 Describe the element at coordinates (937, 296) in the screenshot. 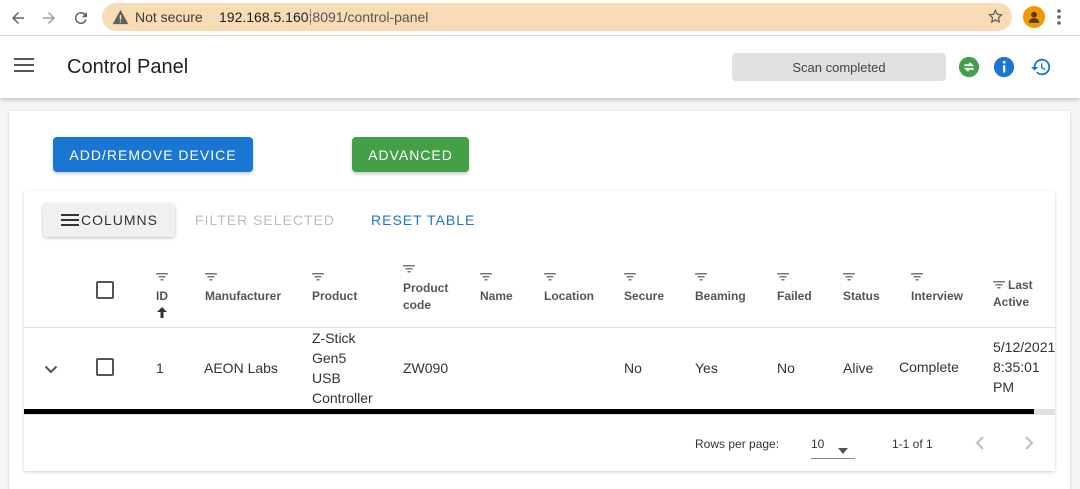

I see `column-label-interview: Interview` at that location.